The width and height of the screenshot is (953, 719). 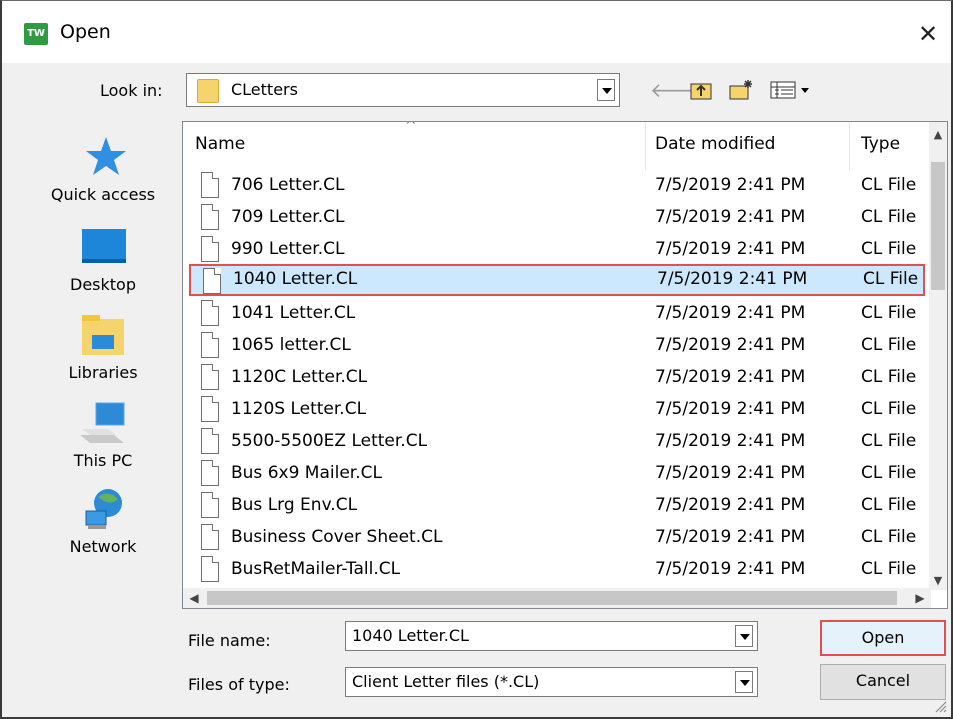 What do you see at coordinates (103, 423) in the screenshot?
I see `this-pc-icon` at bounding box center [103, 423].